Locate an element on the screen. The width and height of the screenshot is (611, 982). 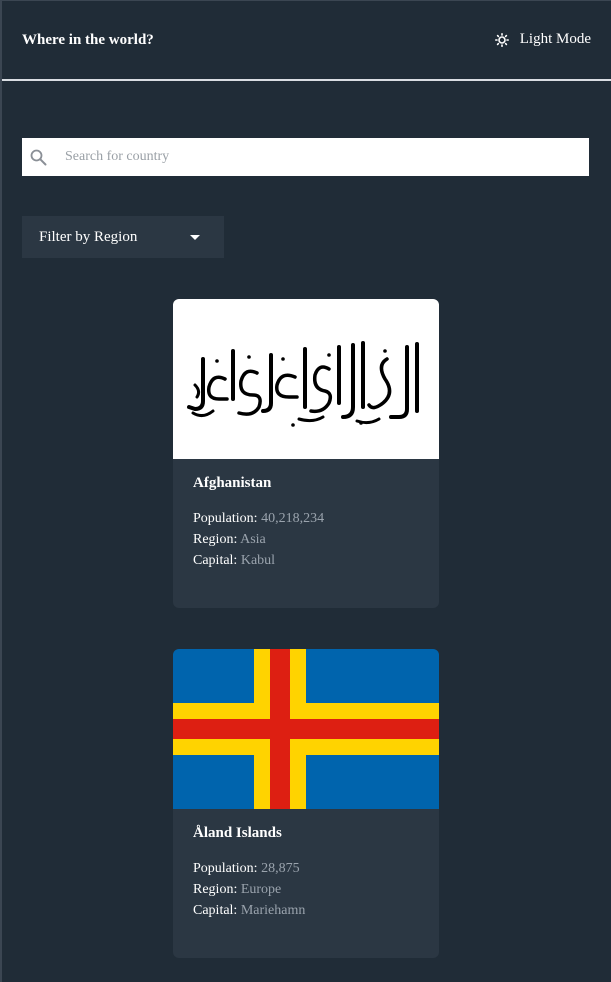
capital-row: Capital: Mariehamn is located at coordinates (306, 910).